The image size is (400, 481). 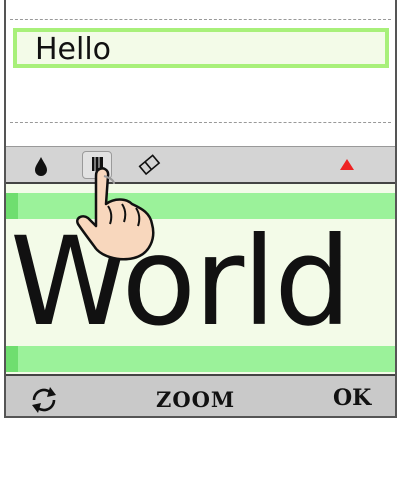 I want to click on text-input-value: Hello, so click(x=73, y=49).